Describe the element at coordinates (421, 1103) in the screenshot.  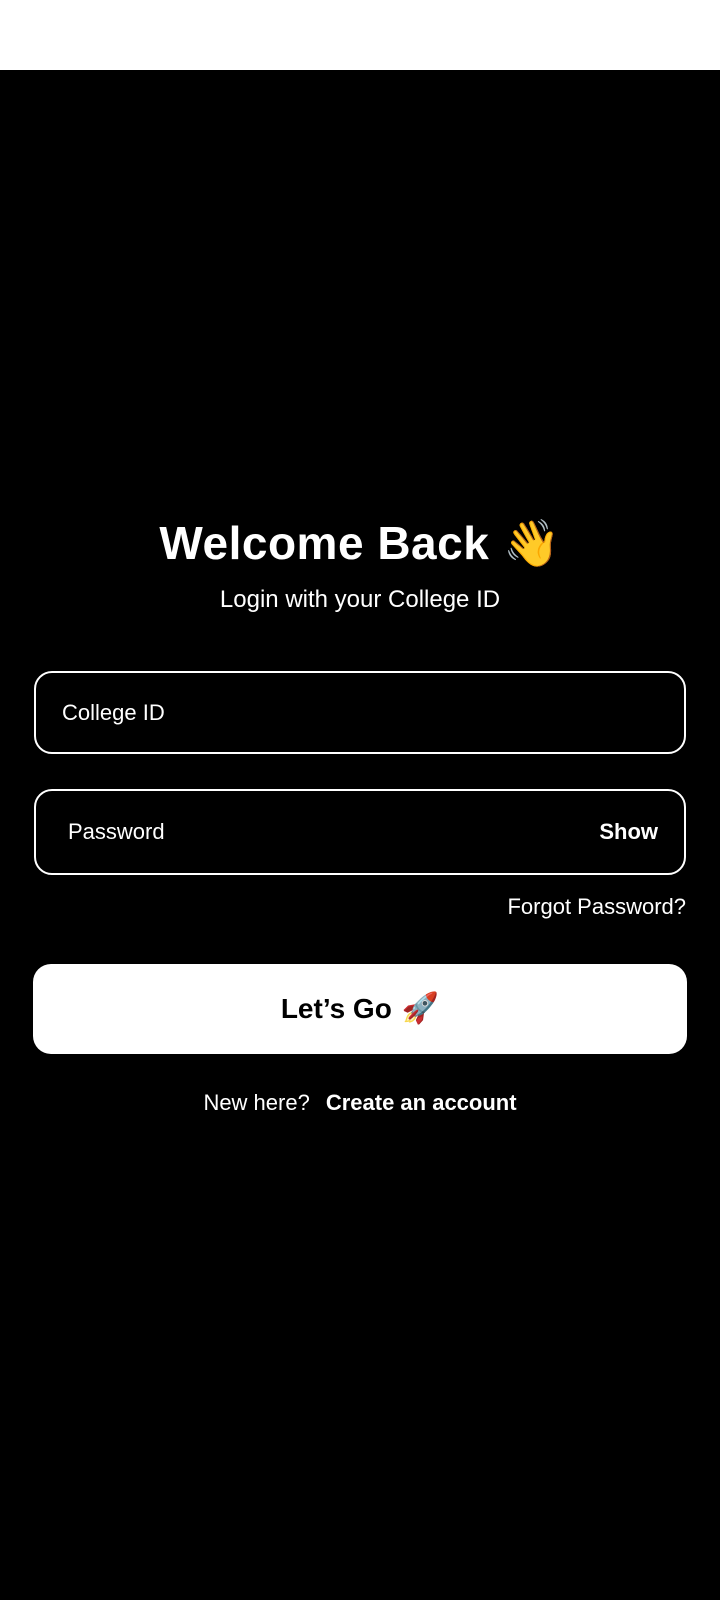
I see `create-account-link: Create an account` at that location.